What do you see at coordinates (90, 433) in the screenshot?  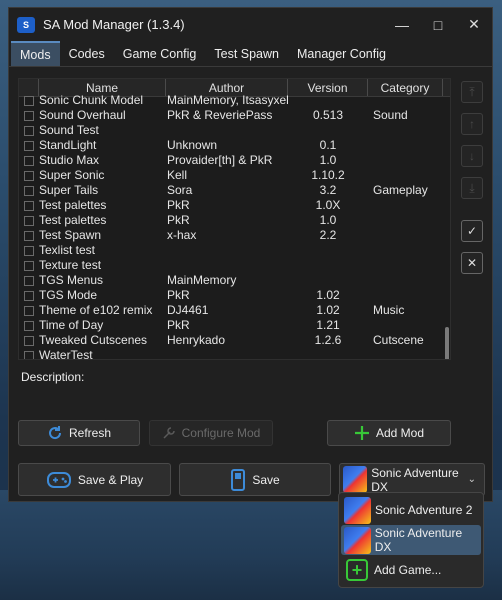 I see `refresh-label: Refresh` at bounding box center [90, 433].